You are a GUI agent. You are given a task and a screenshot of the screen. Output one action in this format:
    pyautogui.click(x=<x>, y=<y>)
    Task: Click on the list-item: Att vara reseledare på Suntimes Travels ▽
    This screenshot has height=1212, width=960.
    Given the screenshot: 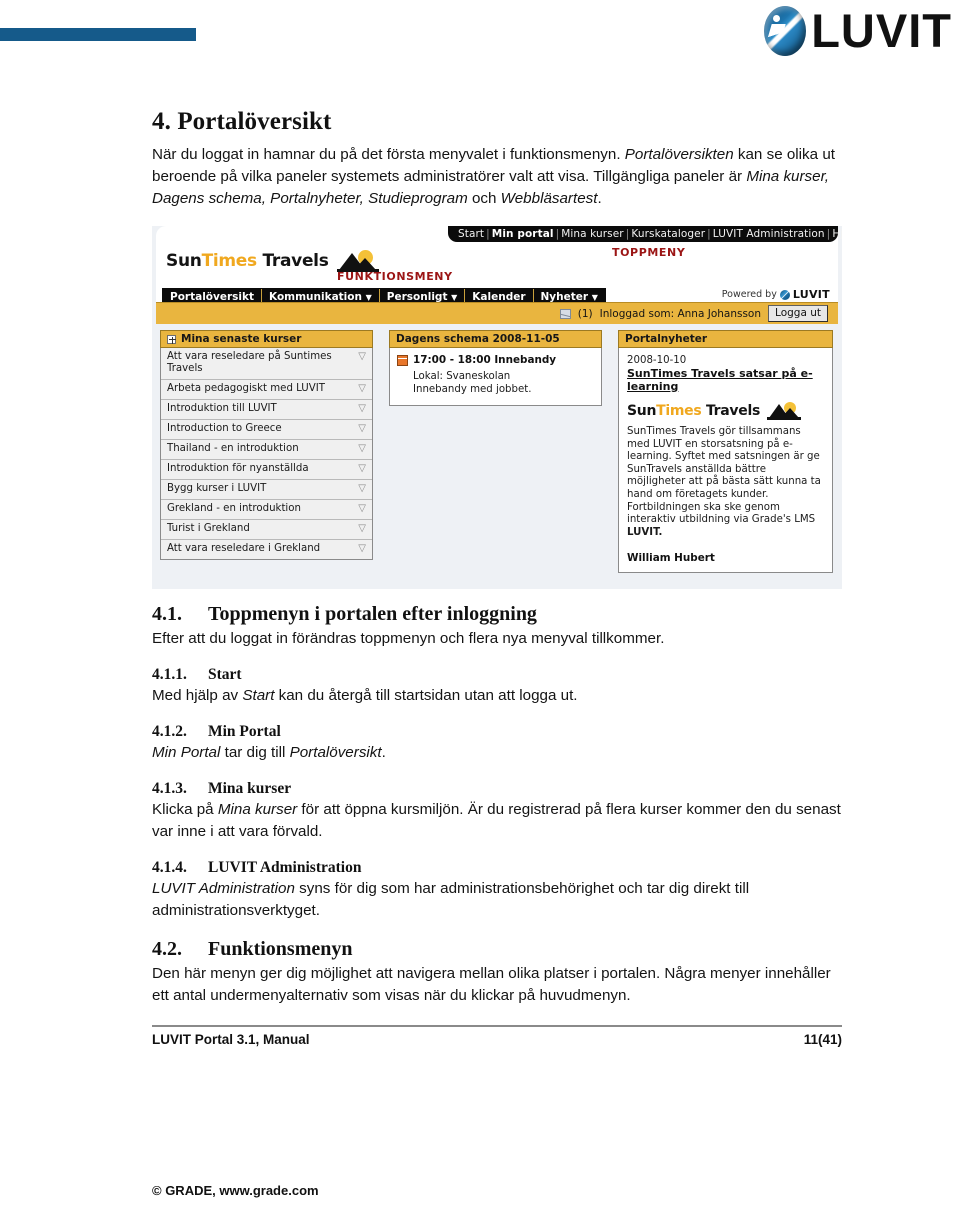 What is the action you would take?
    pyautogui.click(x=266, y=364)
    